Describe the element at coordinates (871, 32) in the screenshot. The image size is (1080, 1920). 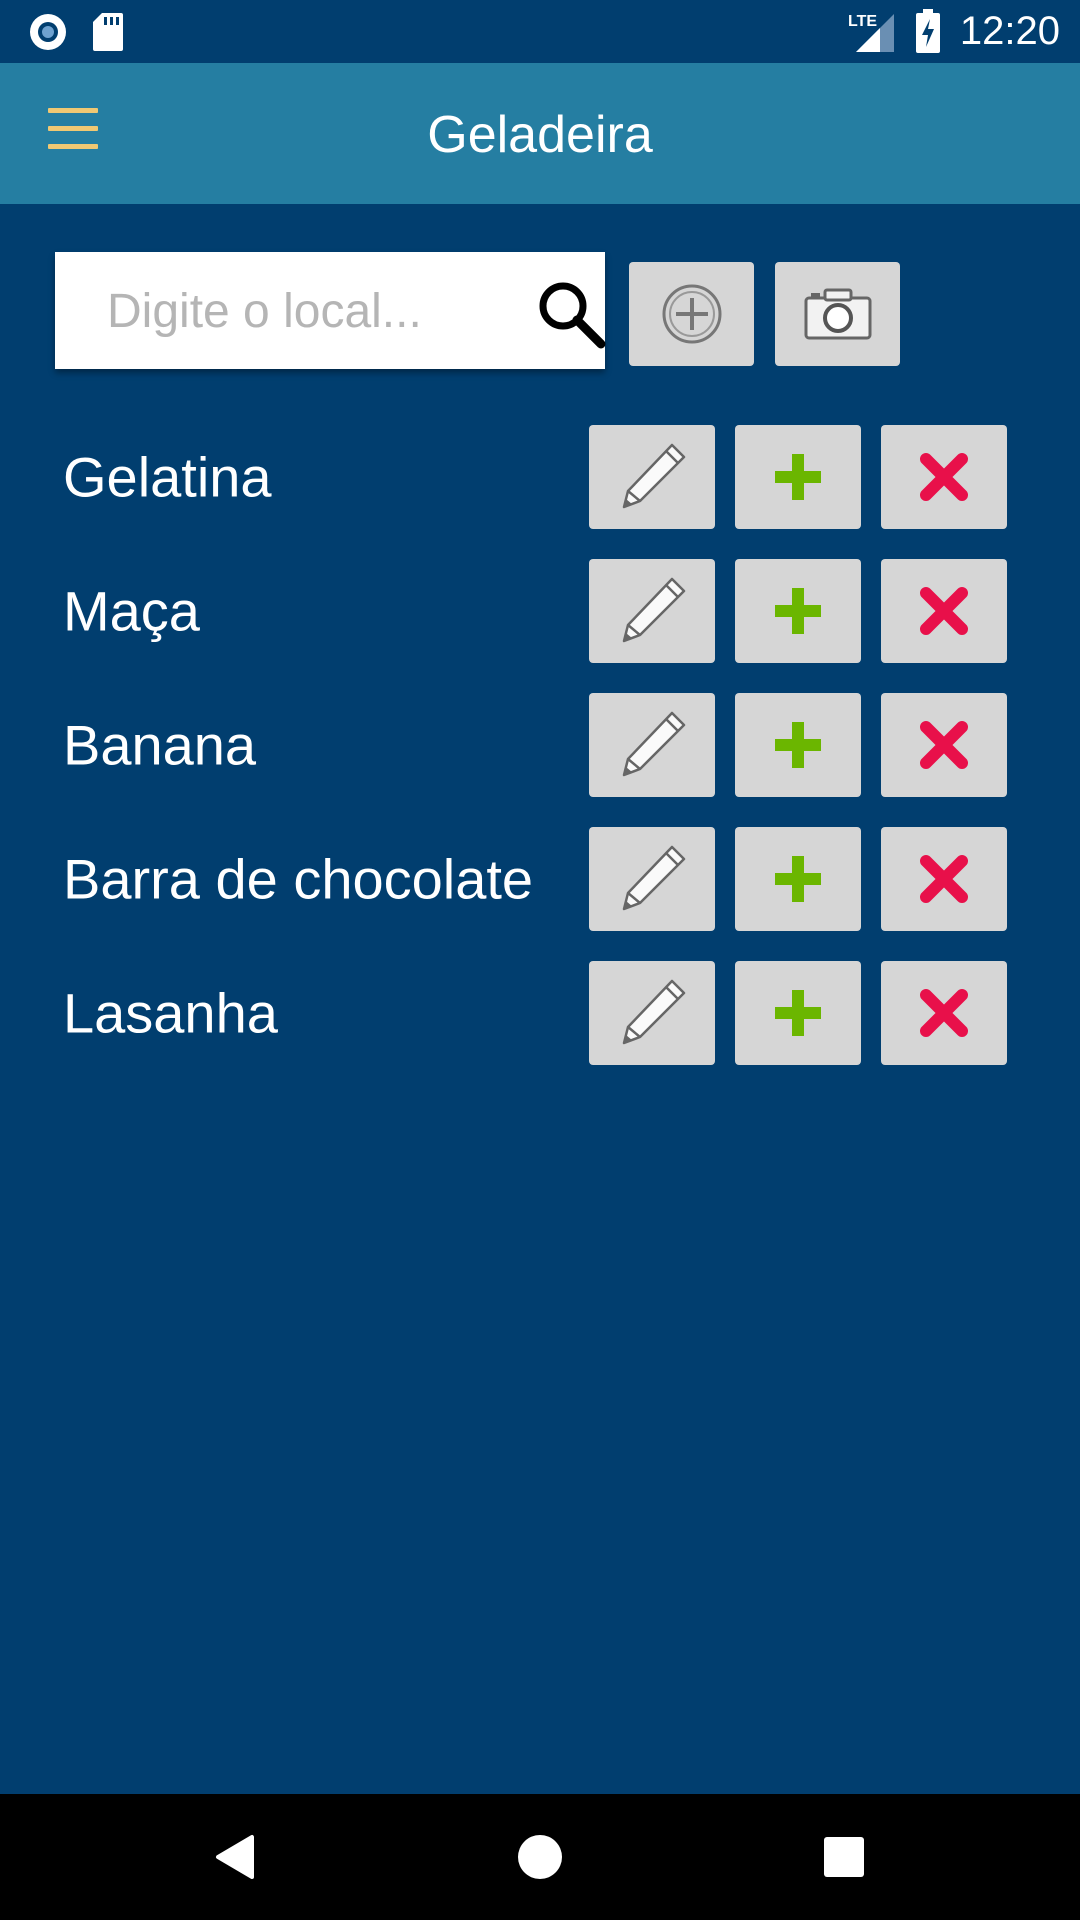
I see `lte-signal-icon: LTE` at that location.